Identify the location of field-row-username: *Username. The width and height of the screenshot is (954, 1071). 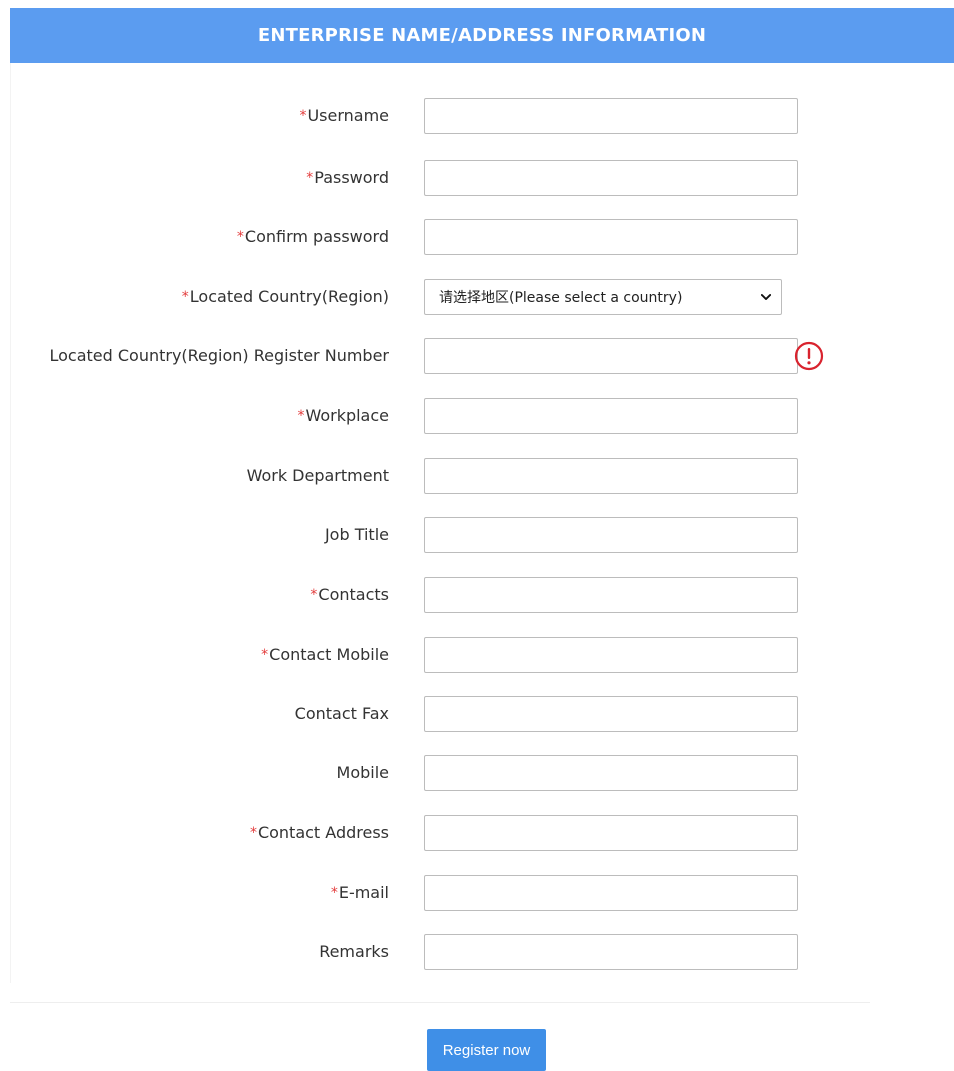
(482, 116).